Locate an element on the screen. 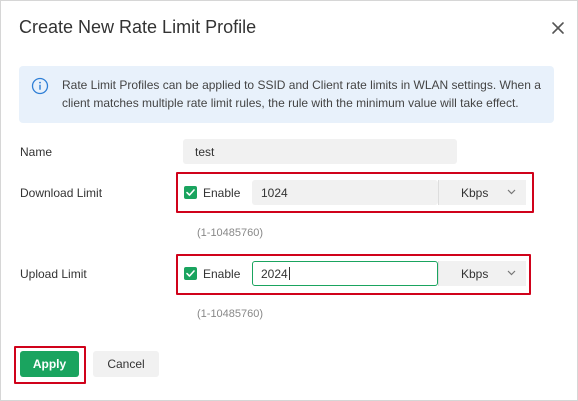  text-caret is located at coordinates (289, 273).